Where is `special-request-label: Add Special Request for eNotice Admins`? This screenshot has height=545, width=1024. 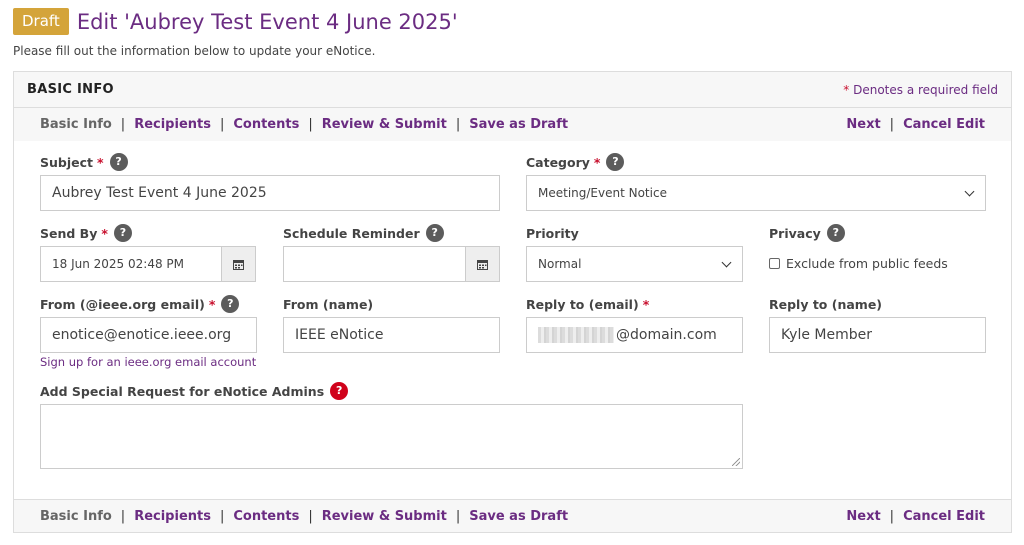
special-request-label: Add Special Request for eNotice Admins is located at coordinates (182, 391).